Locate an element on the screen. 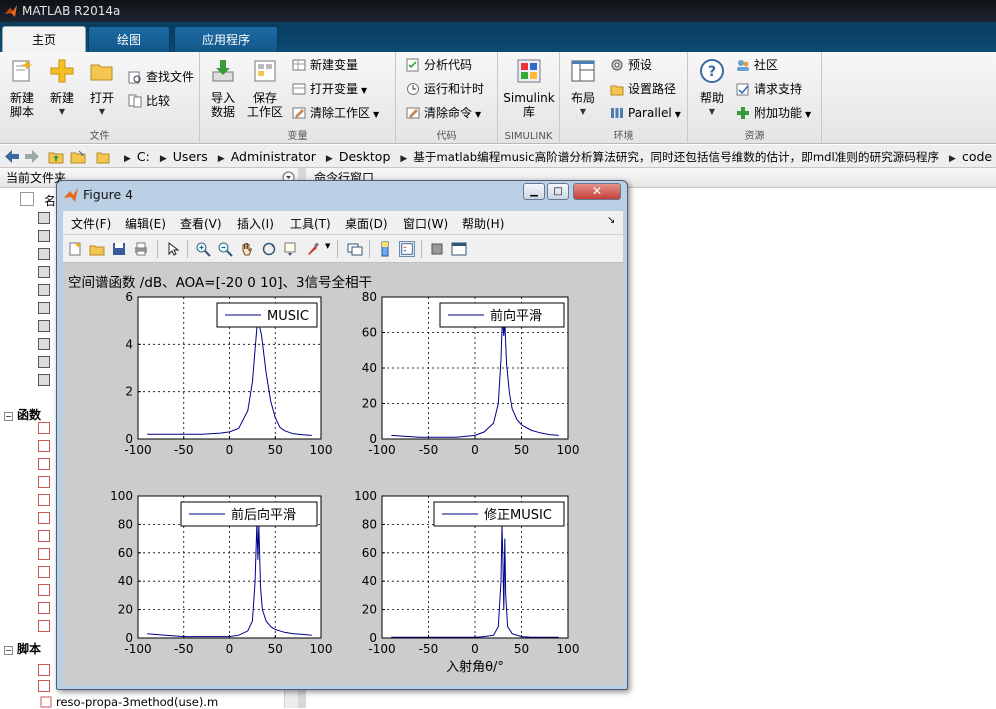  scripts-group-label: − 脚本 is located at coordinates (22, 648).